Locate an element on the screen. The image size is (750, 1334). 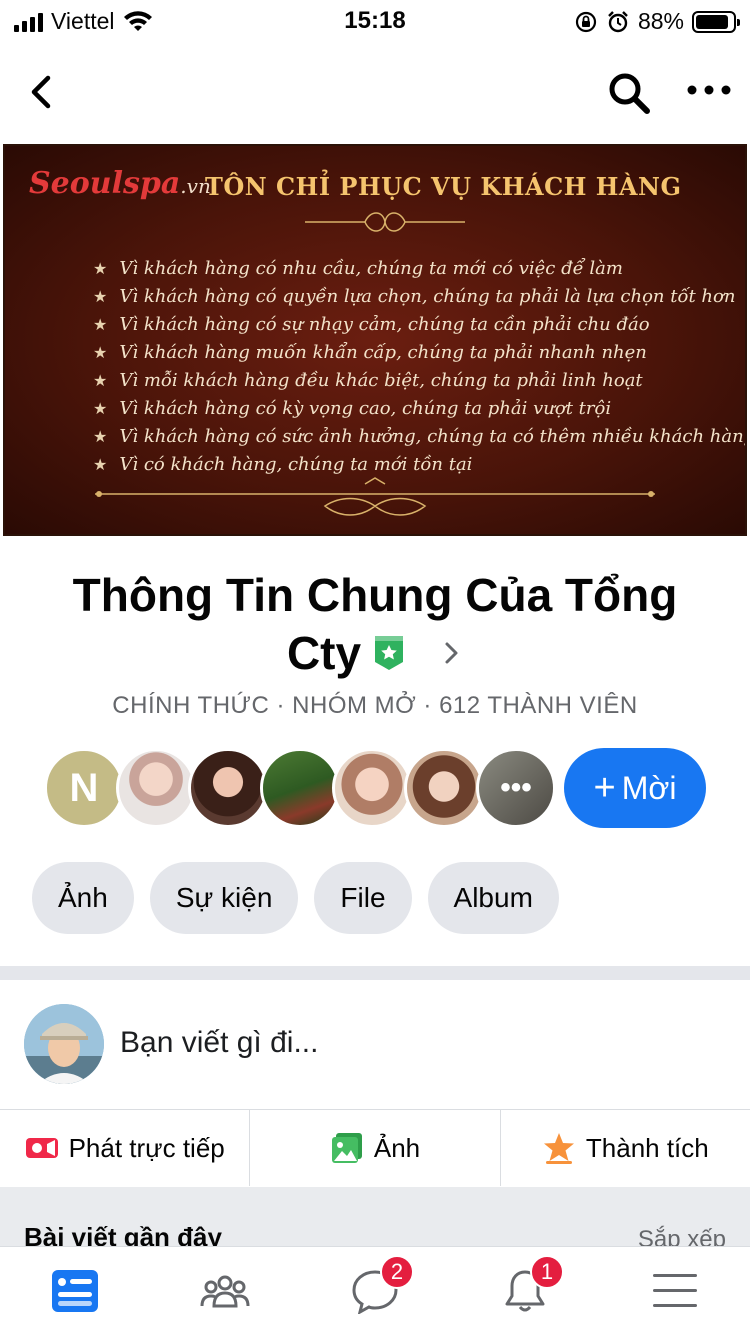
news-feed-icon is located at coordinates (75, 1290).